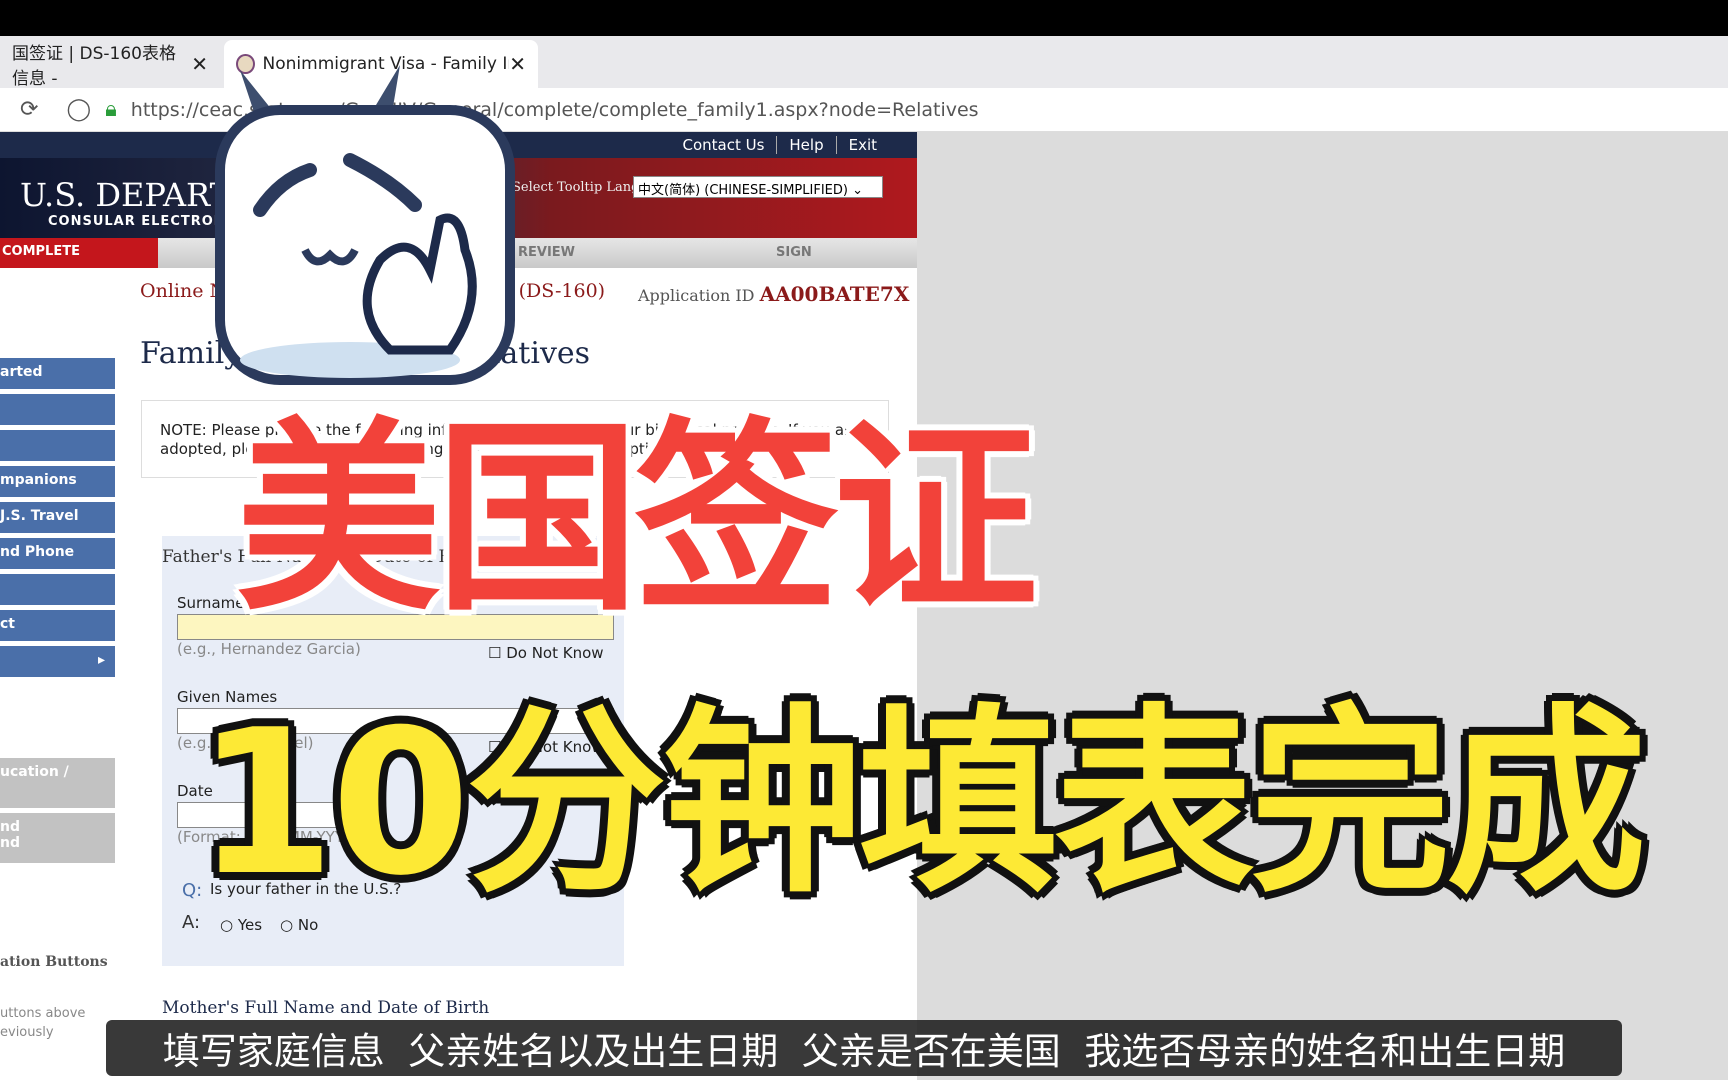  What do you see at coordinates (57, 661) in the screenshot?
I see `sidebar-item-family: ▸` at bounding box center [57, 661].